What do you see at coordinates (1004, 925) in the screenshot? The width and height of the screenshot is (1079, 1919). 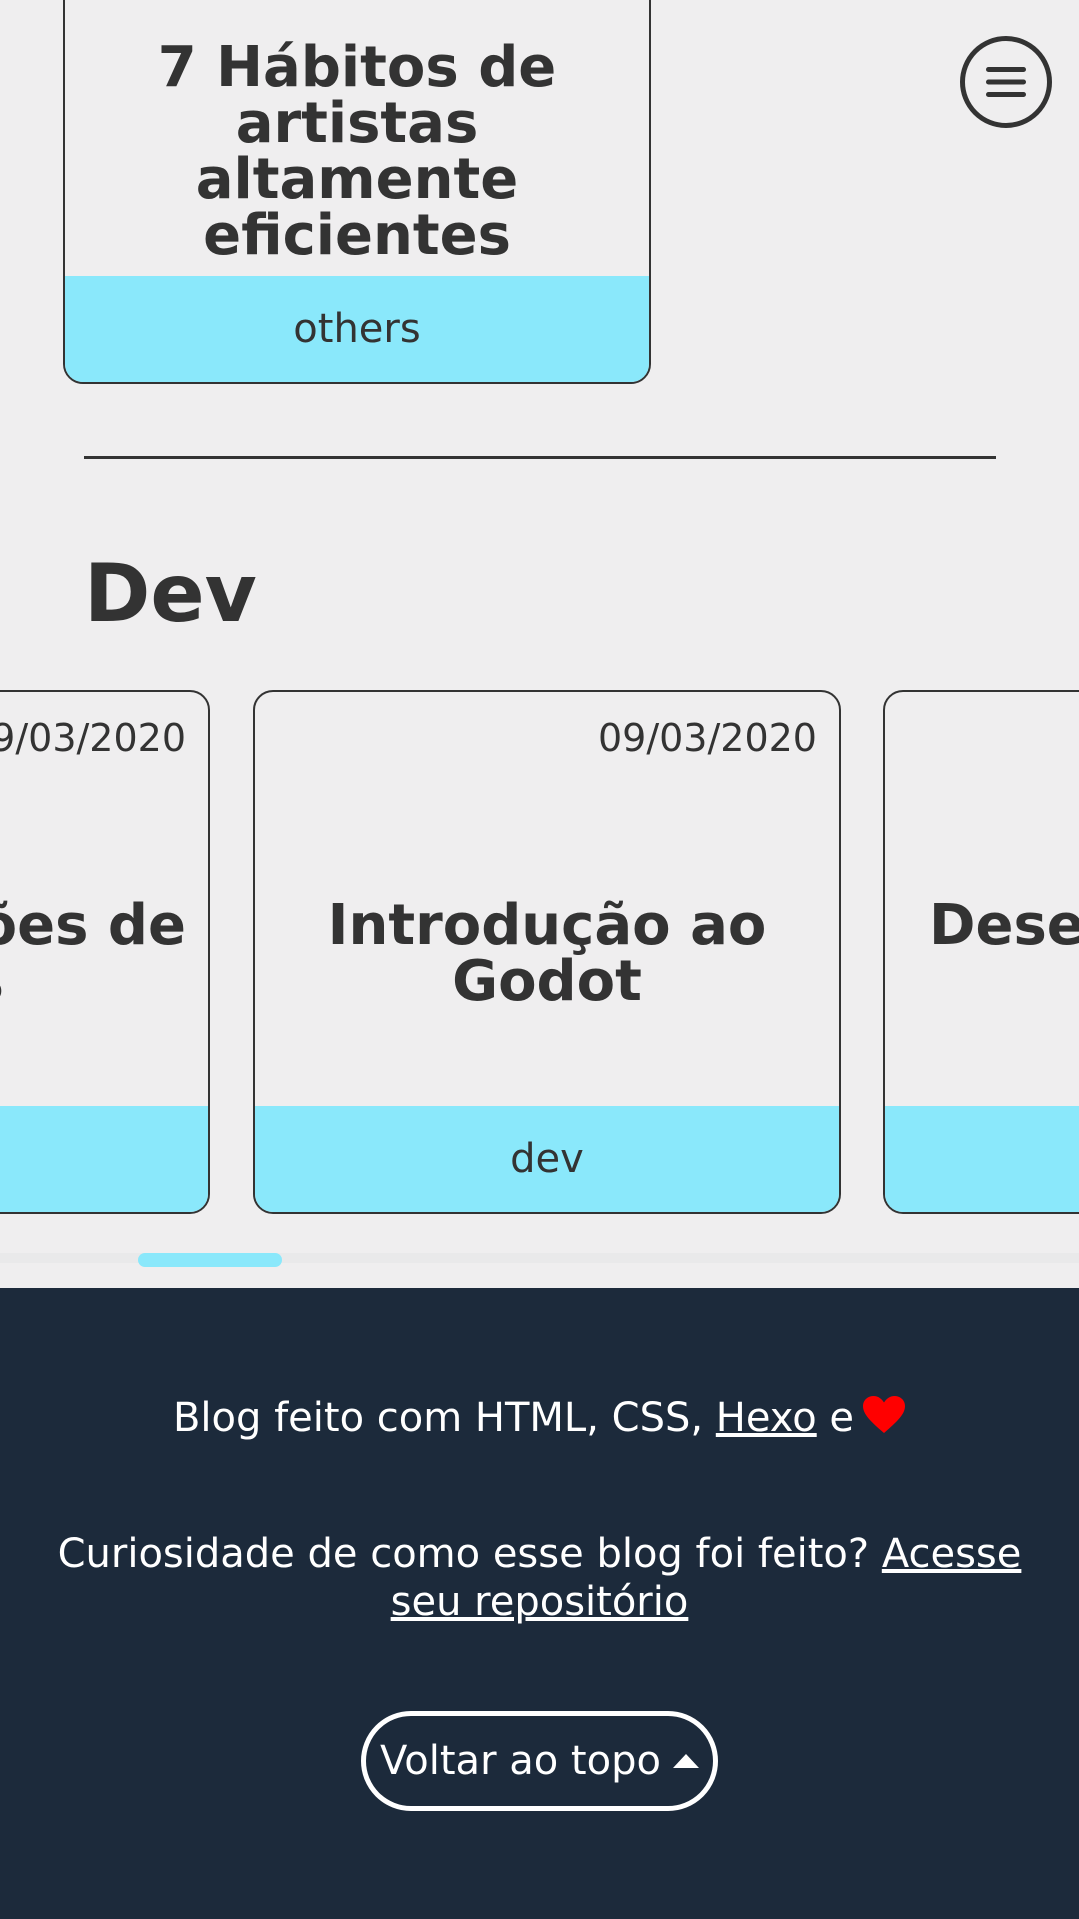 I see `post-card-title: Desen o` at bounding box center [1004, 925].